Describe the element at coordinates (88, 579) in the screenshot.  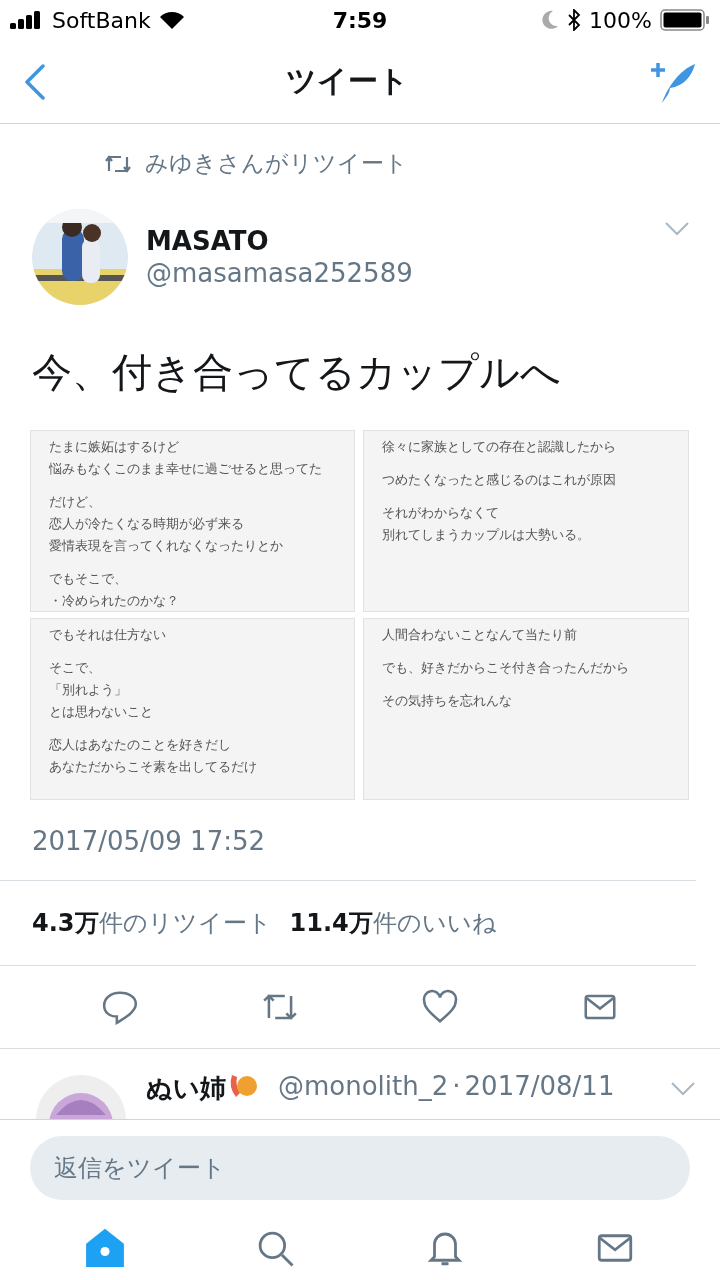
I see `note-line: でもそこで、` at that location.